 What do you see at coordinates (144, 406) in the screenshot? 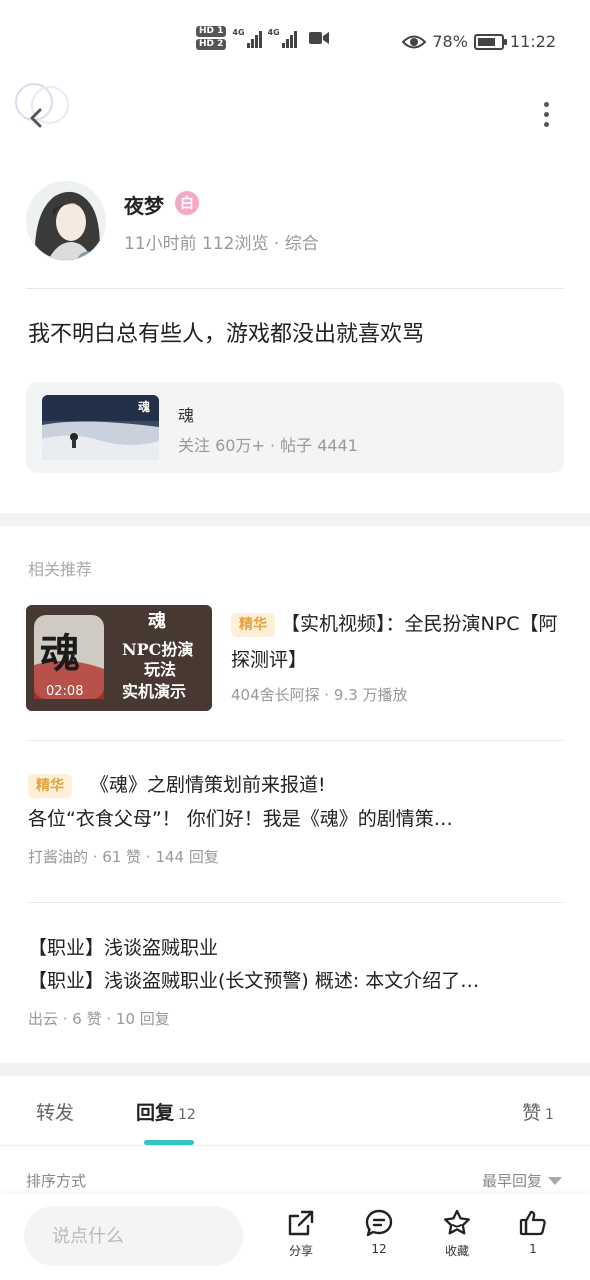
I see `community-logo: 魂` at bounding box center [144, 406].